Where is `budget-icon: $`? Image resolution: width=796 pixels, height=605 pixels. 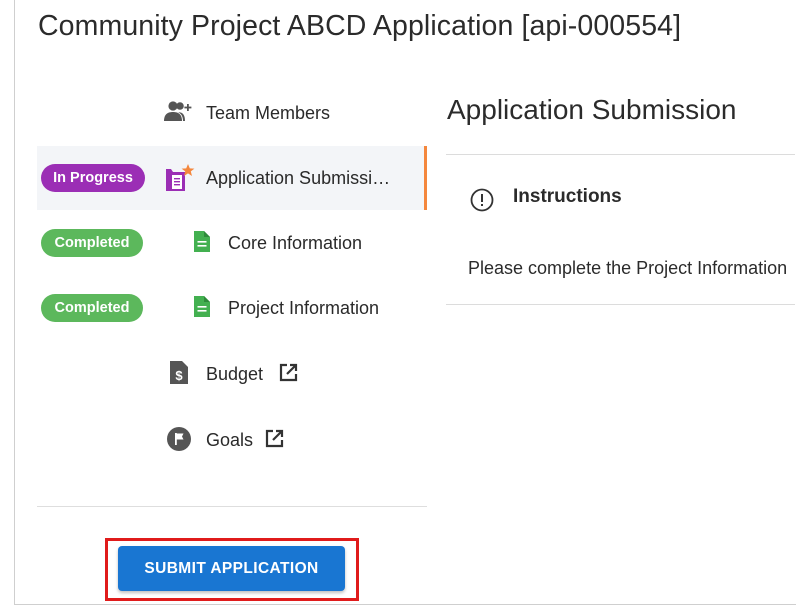
budget-icon: $ is located at coordinates (179, 372).